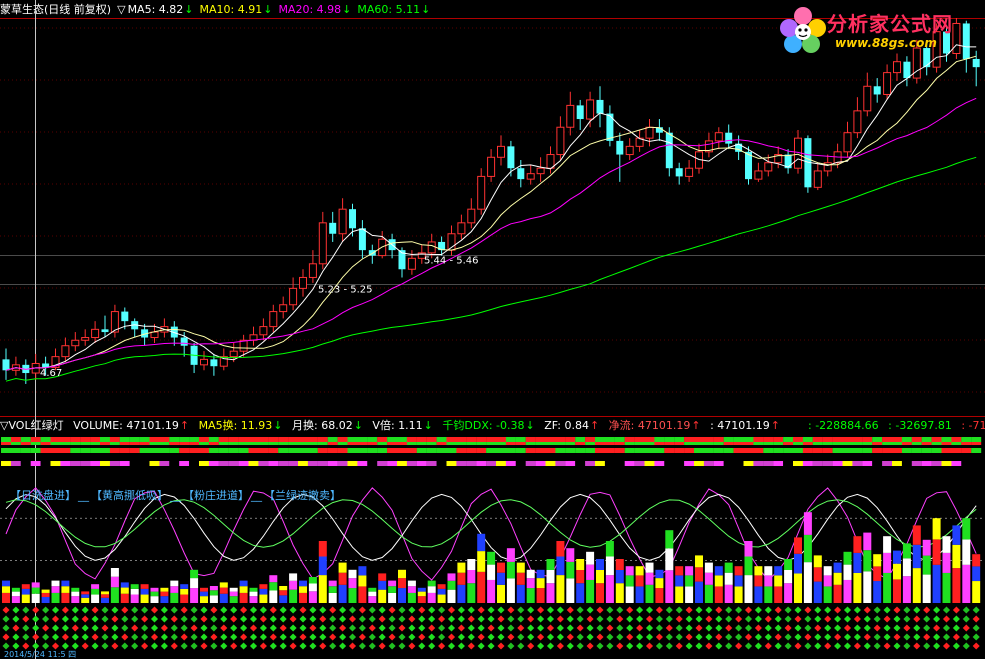 The height and width of the screenshot is (659, 985). Describe the element at coordinates (327, 425) in the screenshot. I see `monthly-turnover-readout: 月换: 68.02↓` at that location.